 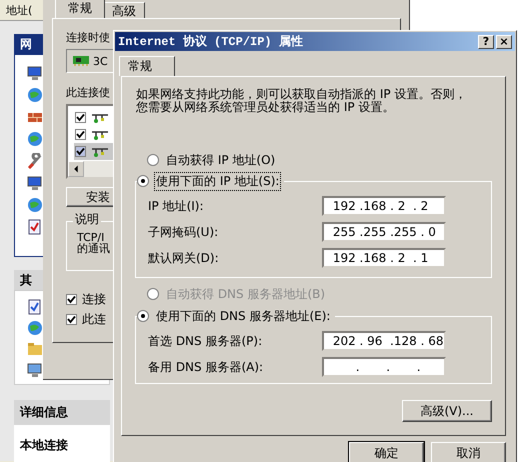 I want to click on adapter-name: 3C, so click(x=100, y=61).